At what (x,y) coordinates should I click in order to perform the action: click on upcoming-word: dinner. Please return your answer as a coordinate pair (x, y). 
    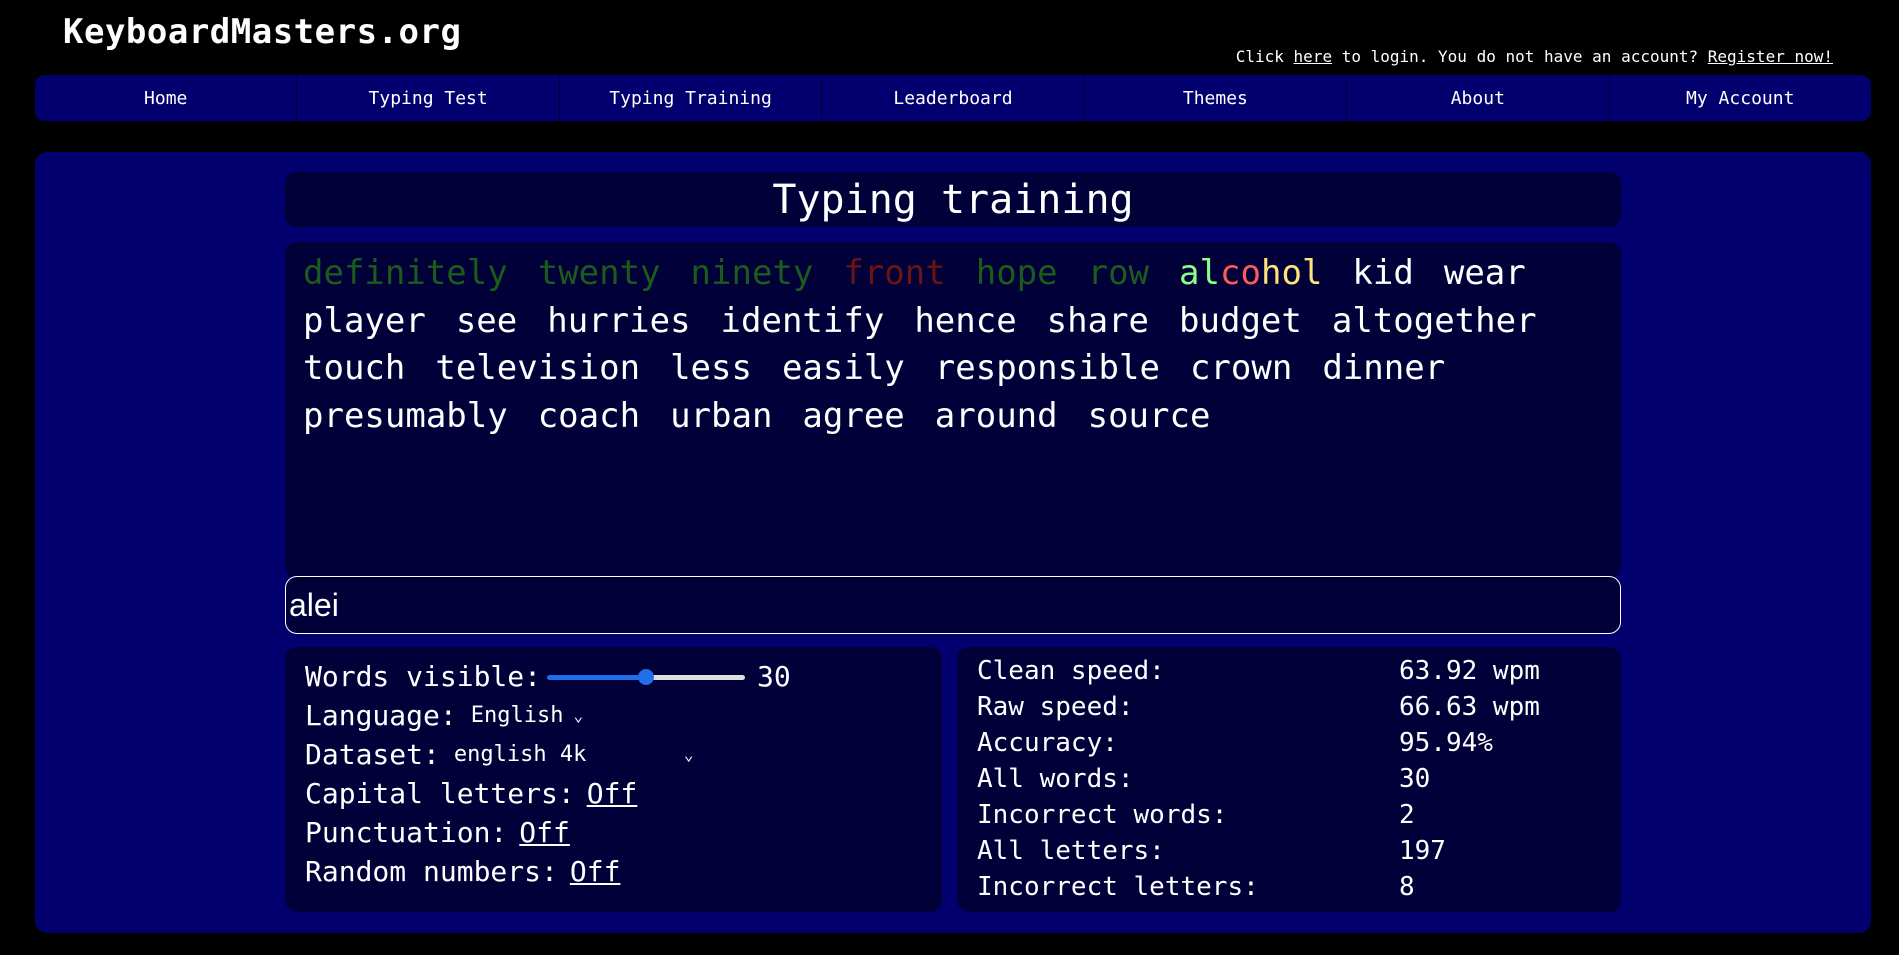
    Looking at the image, I should click on (1384, 368).